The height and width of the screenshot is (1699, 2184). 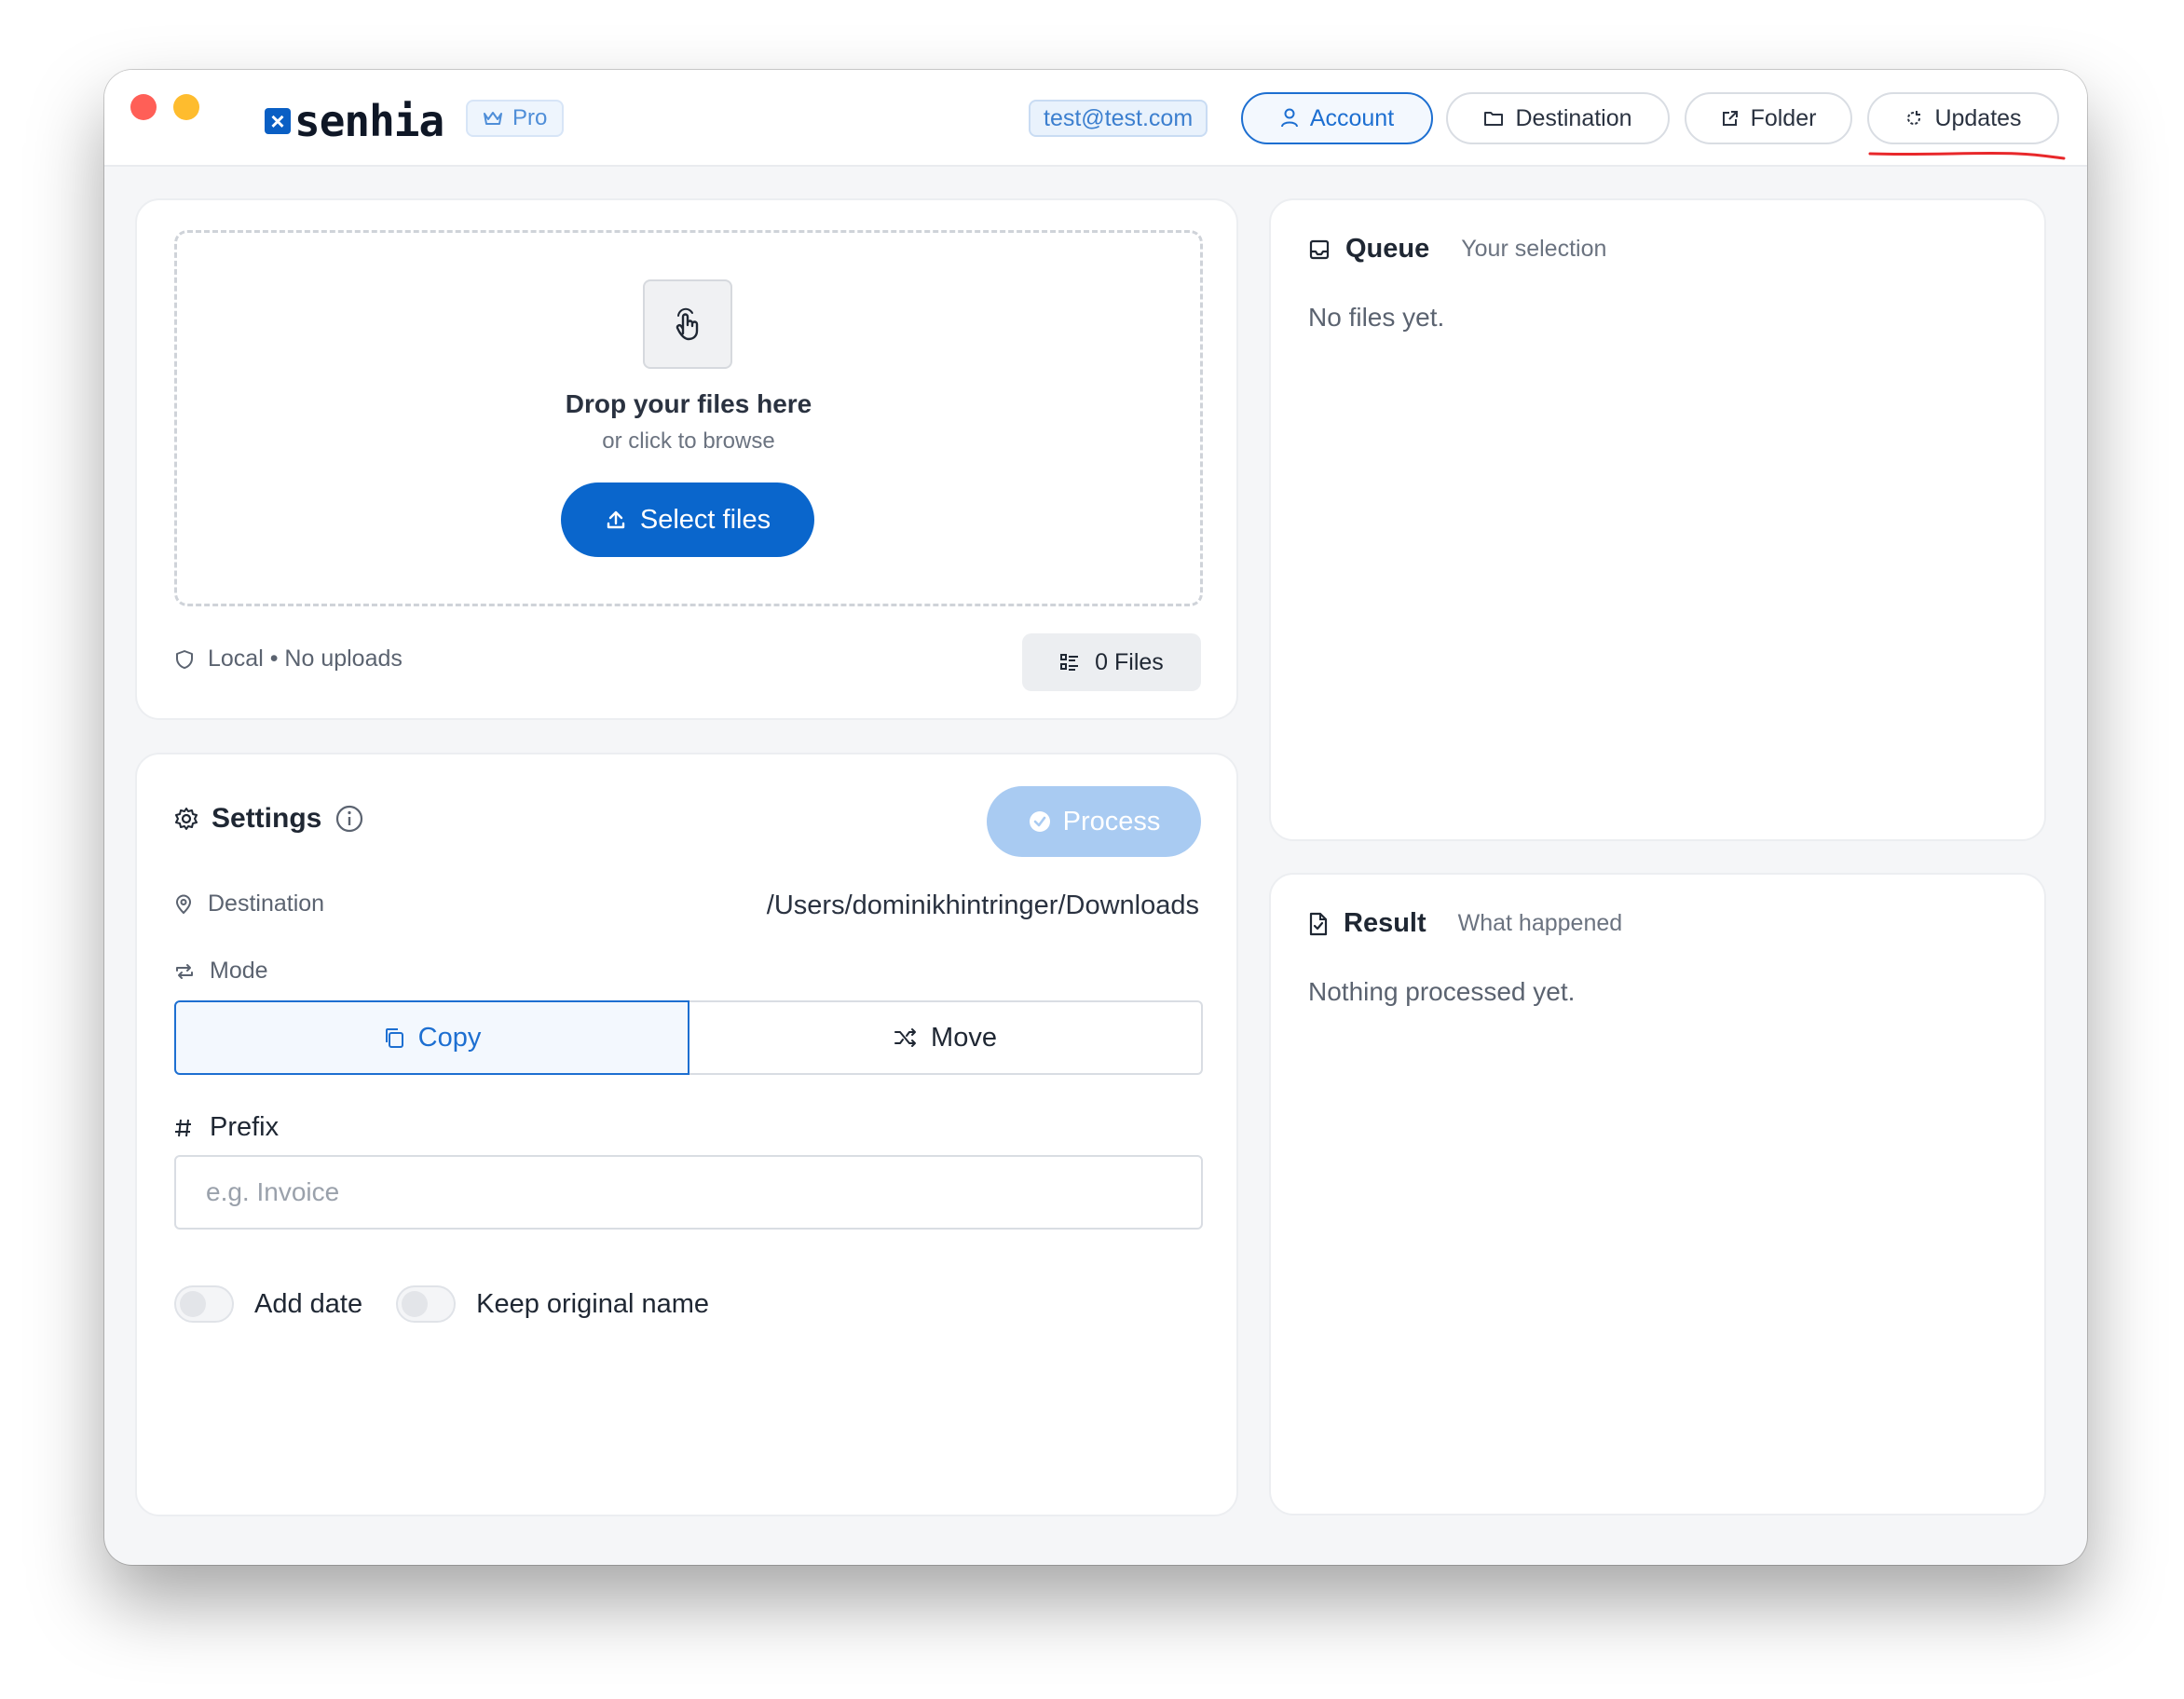 What do you see at coordinates (616, 520) in the screenshot?
I see `upload-icon` at bounding box center [616, 520].